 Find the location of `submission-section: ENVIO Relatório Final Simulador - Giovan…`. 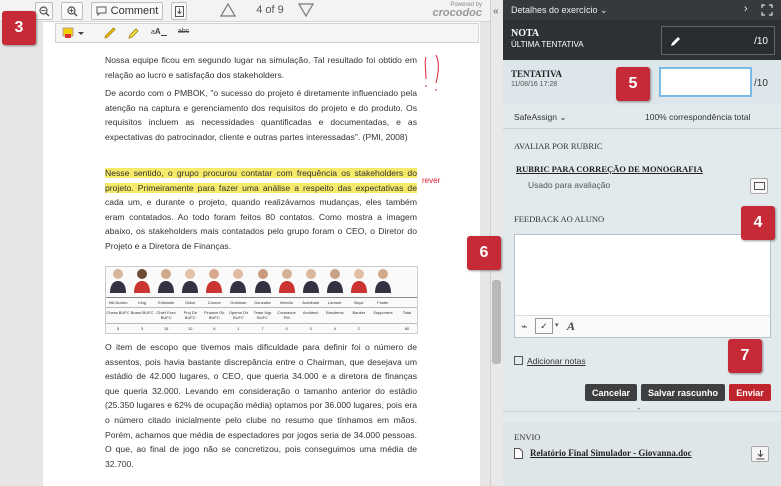

submission-section: ENVIO Relatório Final Simulador - Giovan… is located at coordinates (642, 454).